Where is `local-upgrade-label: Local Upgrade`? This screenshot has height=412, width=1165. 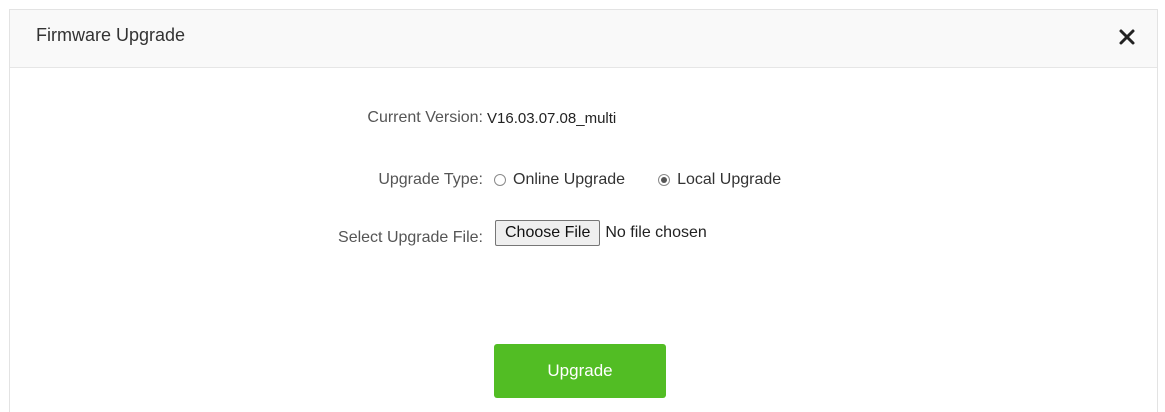 local-upgrade-label: Local Upgrade is located at coordinates (729, 179).